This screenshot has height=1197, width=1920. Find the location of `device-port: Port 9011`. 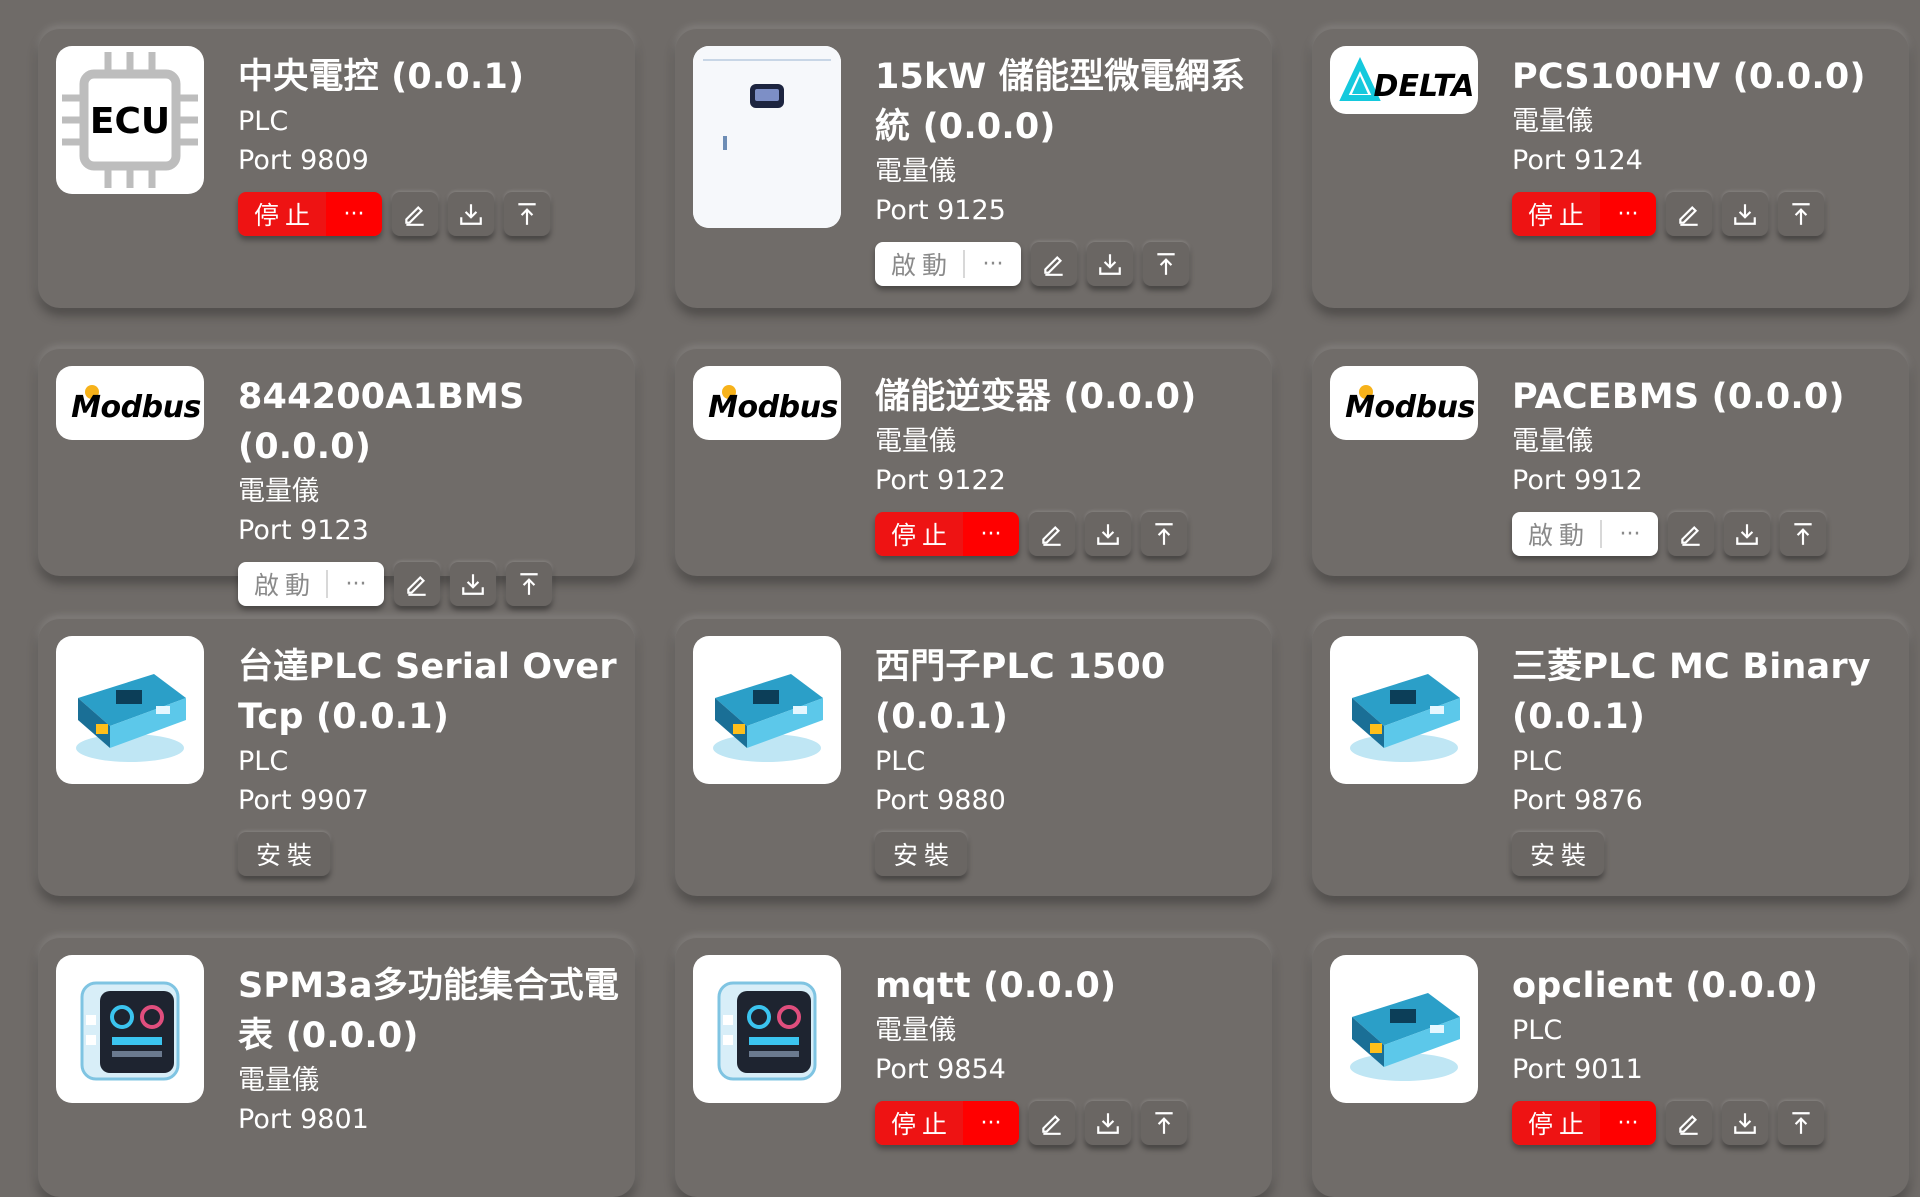

device-port: Port 9011 is located at coordinates (1577, 1069).